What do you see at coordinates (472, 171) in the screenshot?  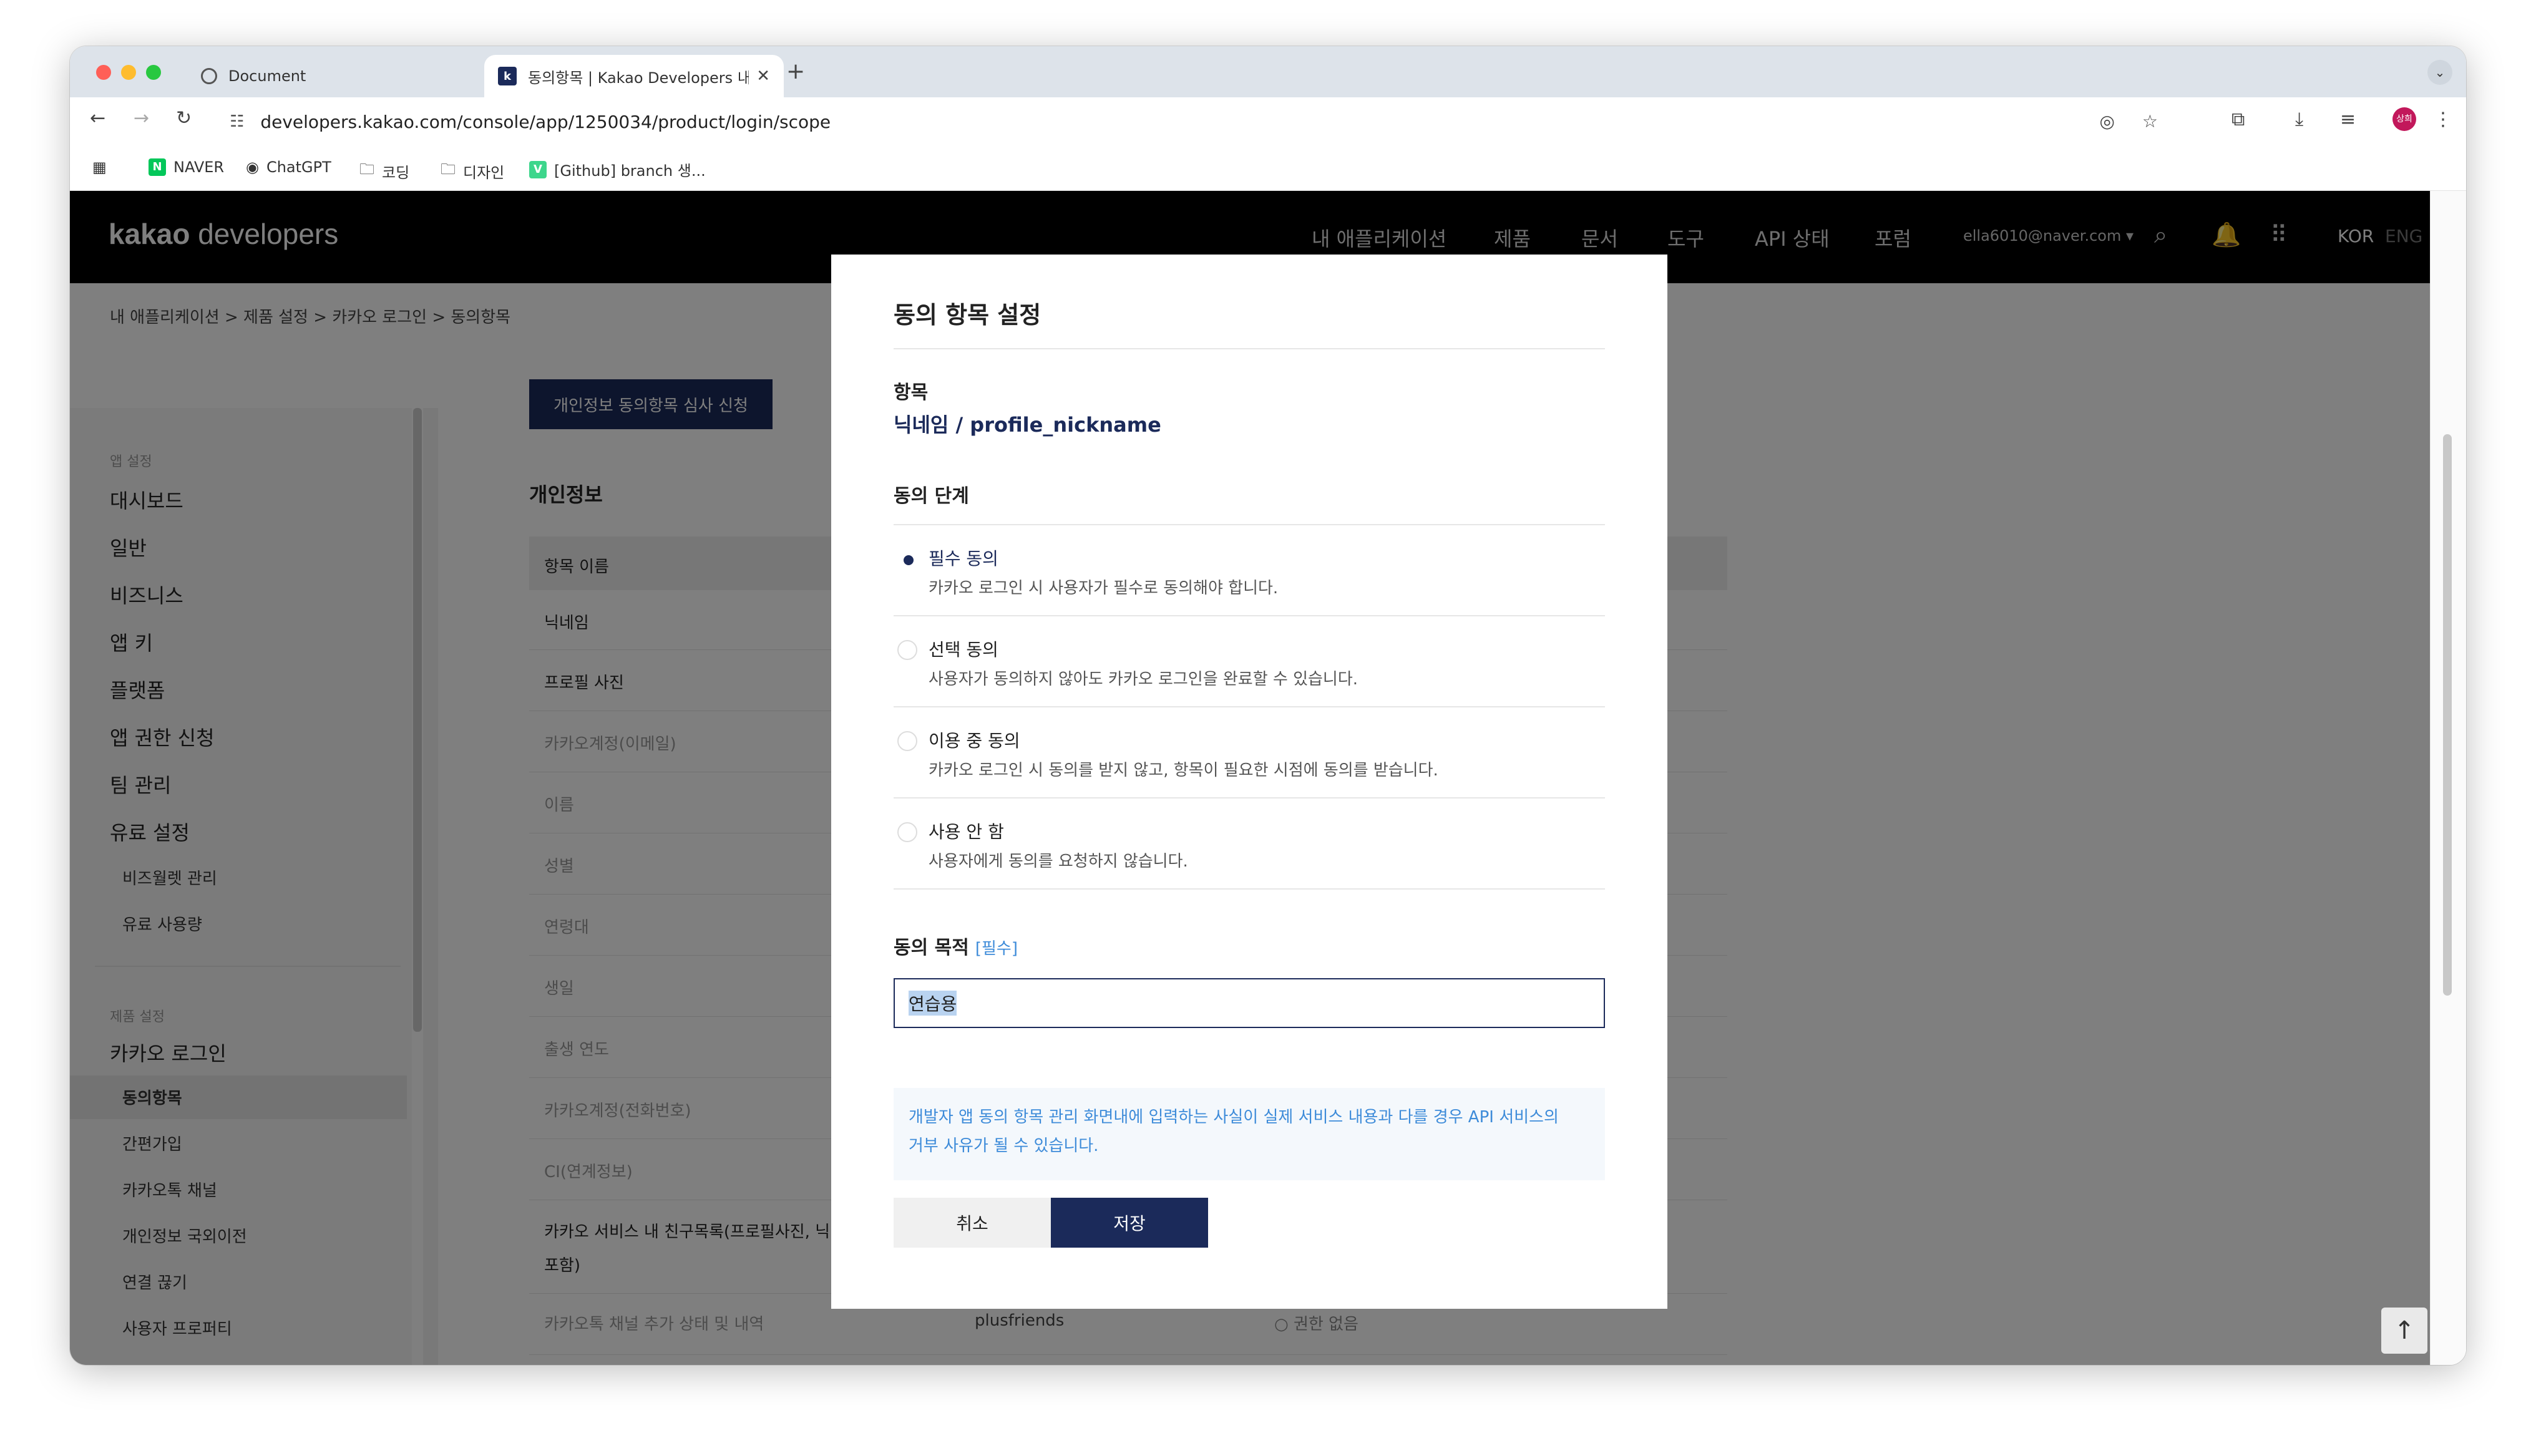 I see `bookmark-folder-design: 🗀 디자인` at bounding box center [472, 171].